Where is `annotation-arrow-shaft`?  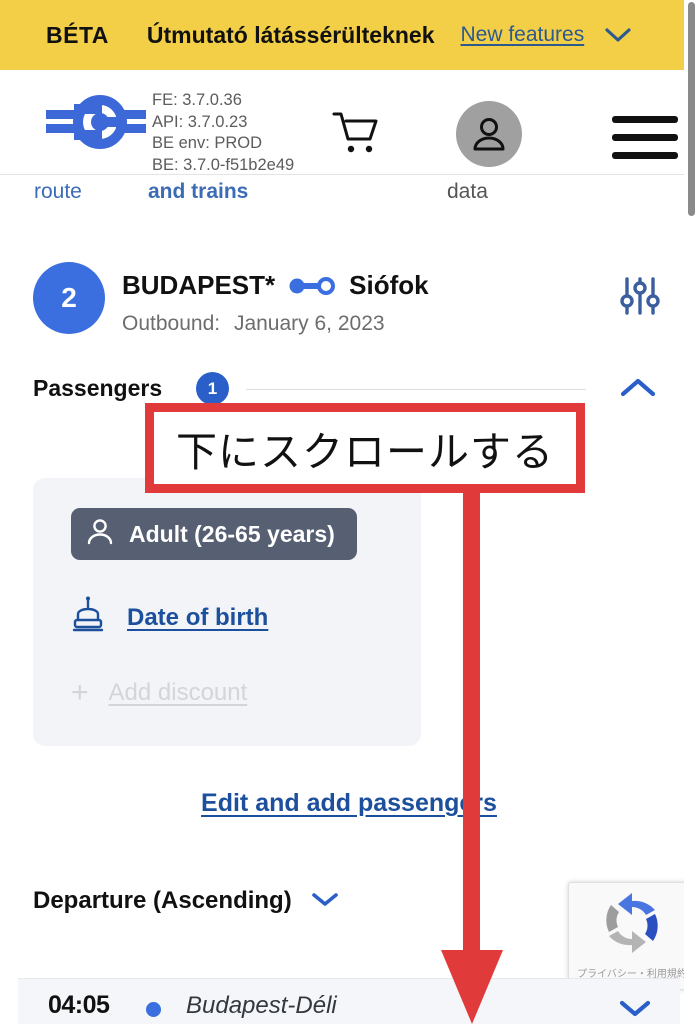
annotation-arrow-shaft is located at coordinates (471, 724).